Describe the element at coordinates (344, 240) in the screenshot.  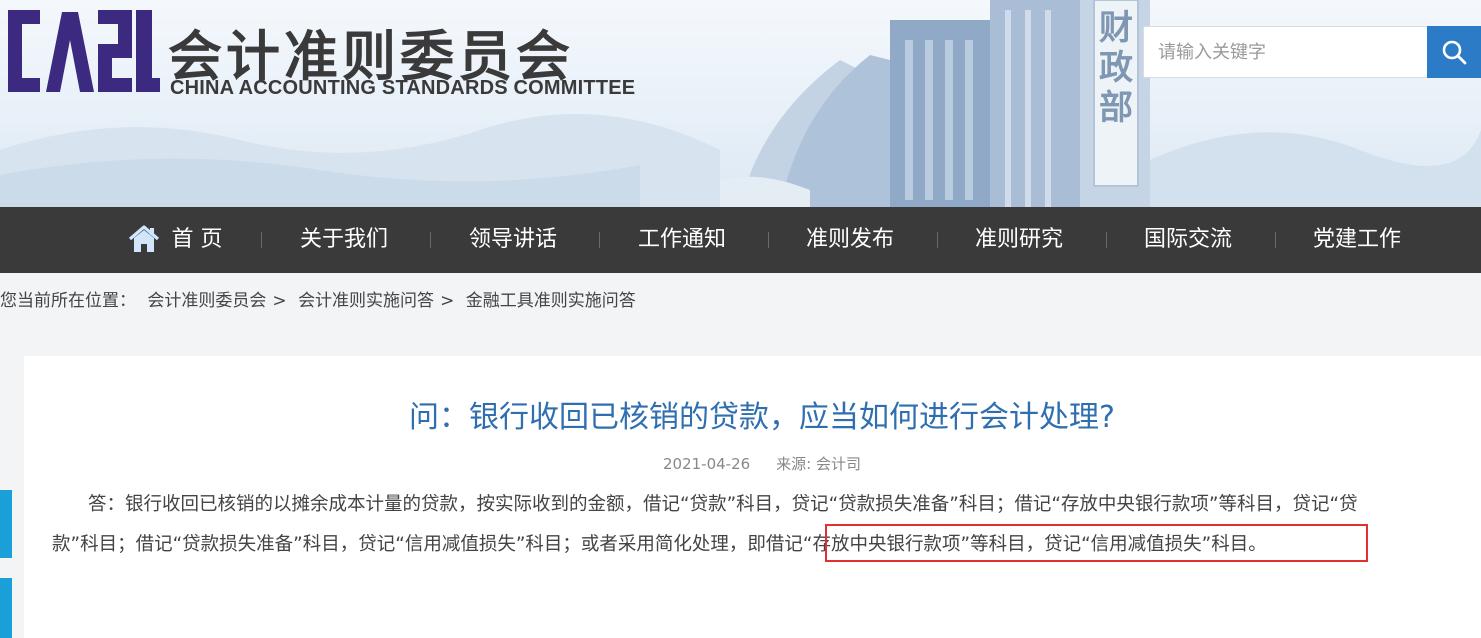
I see `nav-item-about: 关于我们` at that location.